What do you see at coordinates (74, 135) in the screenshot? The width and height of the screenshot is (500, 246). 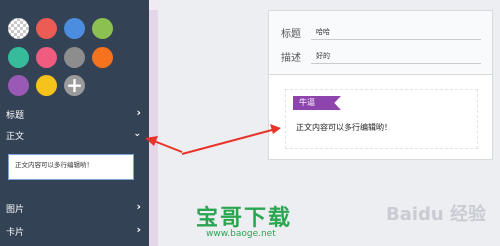 I see `section-body: 正文 ⌄` at bounding box center [74, 135].